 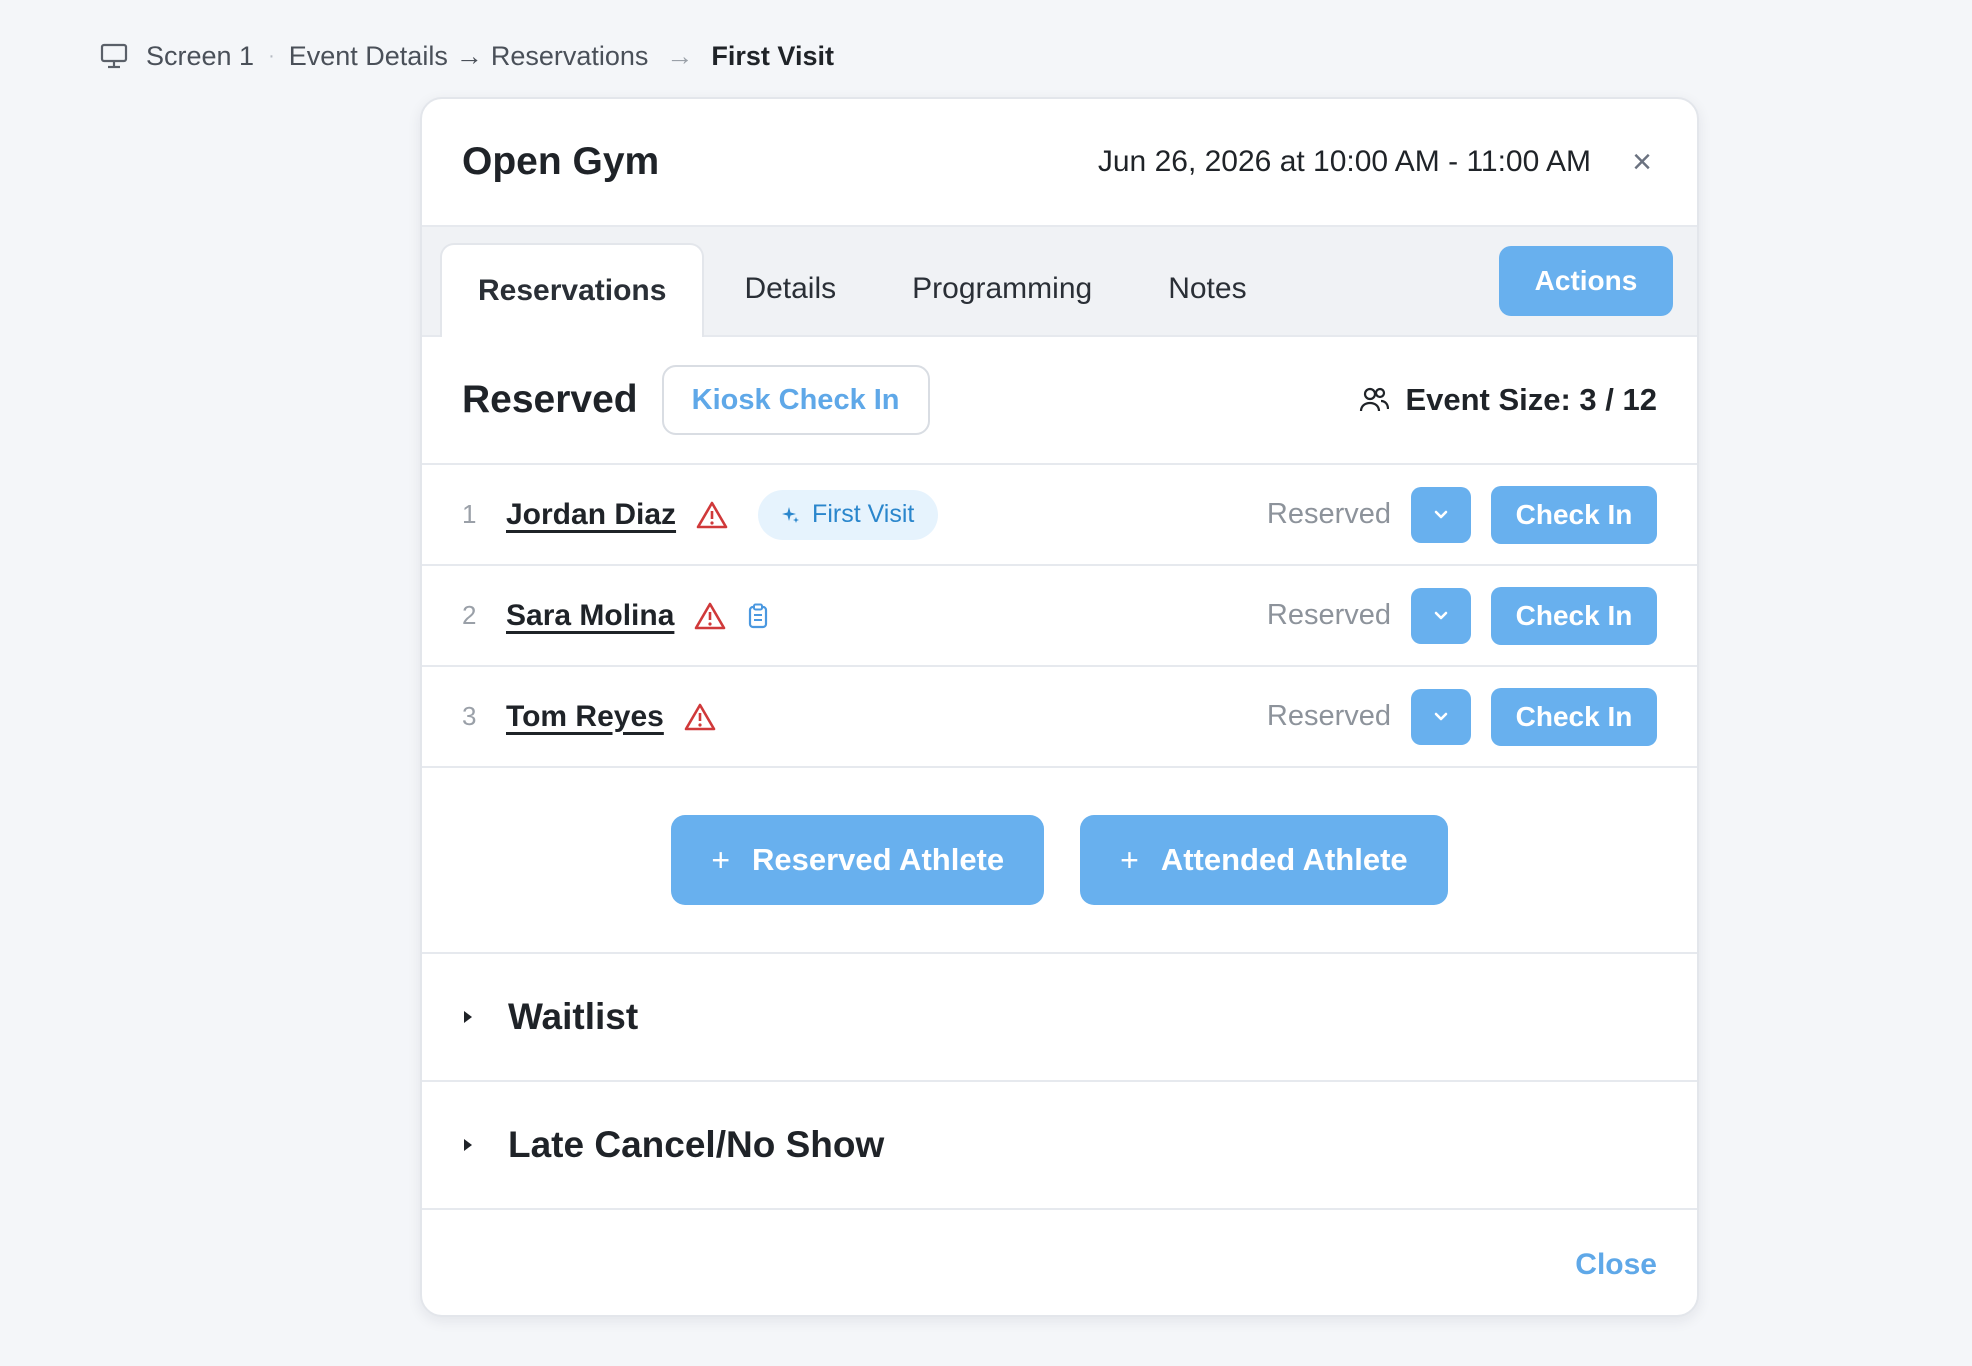 I want to click on waitlist-section-toggle: Waitlist, so click(x=1059, y=1018).